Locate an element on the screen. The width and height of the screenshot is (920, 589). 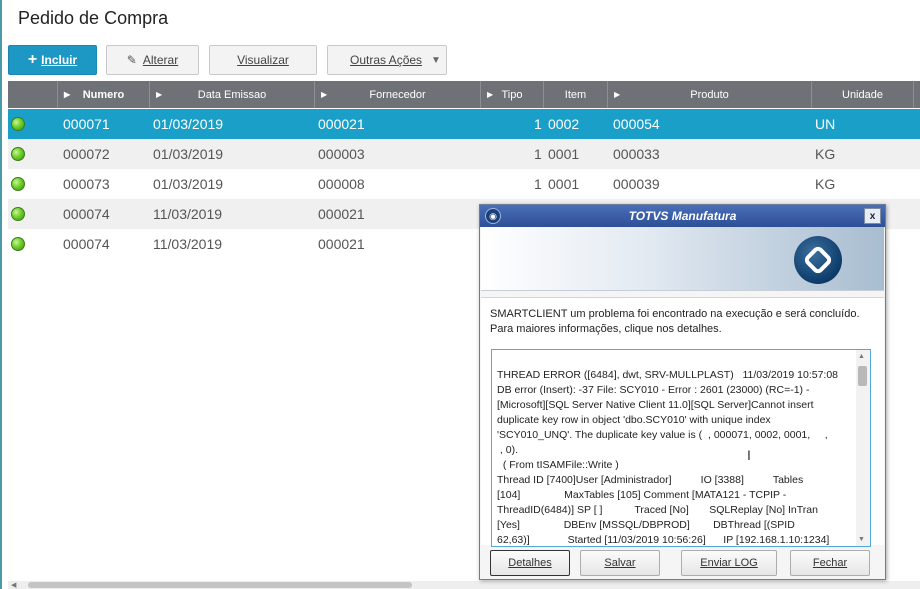
header-data-emissao: ▶ Data Emissao is located at coordinates (232, 94).